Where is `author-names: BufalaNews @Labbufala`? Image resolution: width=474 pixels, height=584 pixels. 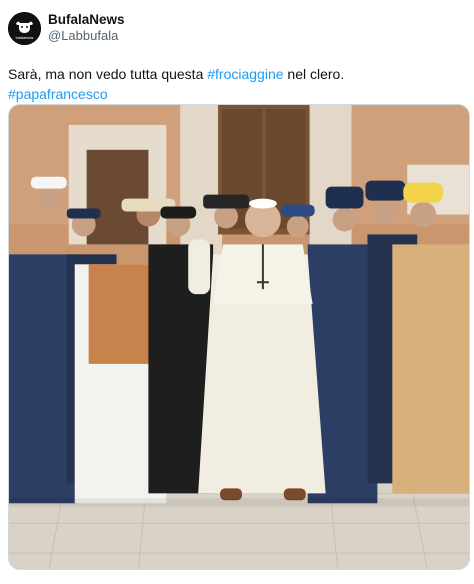 author-names: BufalaNews @Labbufala is located at coordinates (86, 28).